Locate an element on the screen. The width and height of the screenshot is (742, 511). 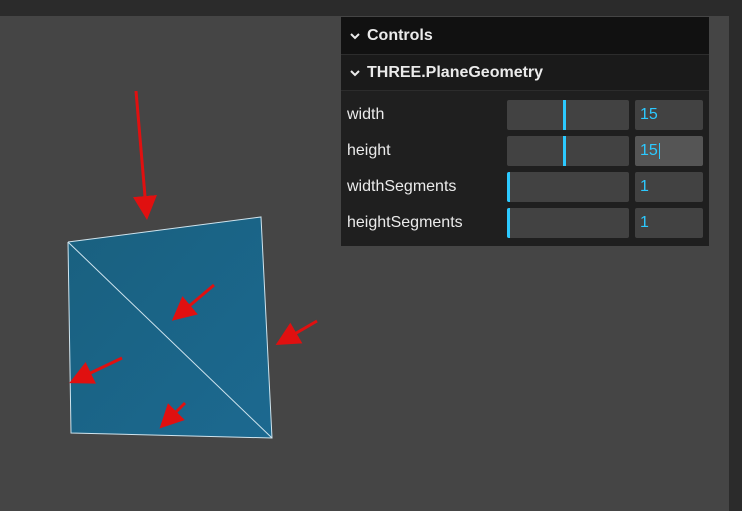
control-row-widthSegments: widthSegments 1 is located at coordinates (525, 187).